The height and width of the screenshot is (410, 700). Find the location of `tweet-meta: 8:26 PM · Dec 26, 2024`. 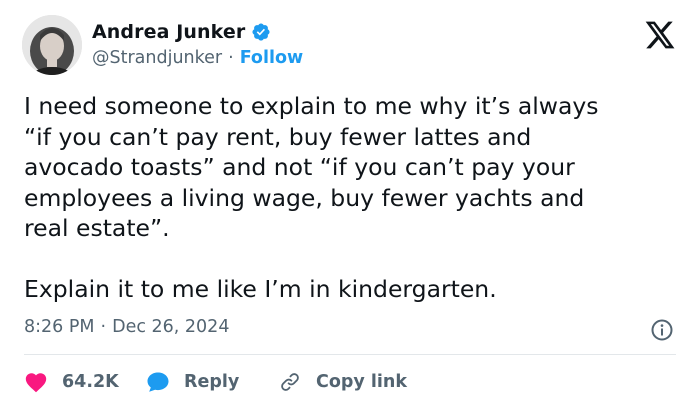

tweet-meta: 8:26 PM · Dec 26, 2024 is located at coordinates (126, 327).